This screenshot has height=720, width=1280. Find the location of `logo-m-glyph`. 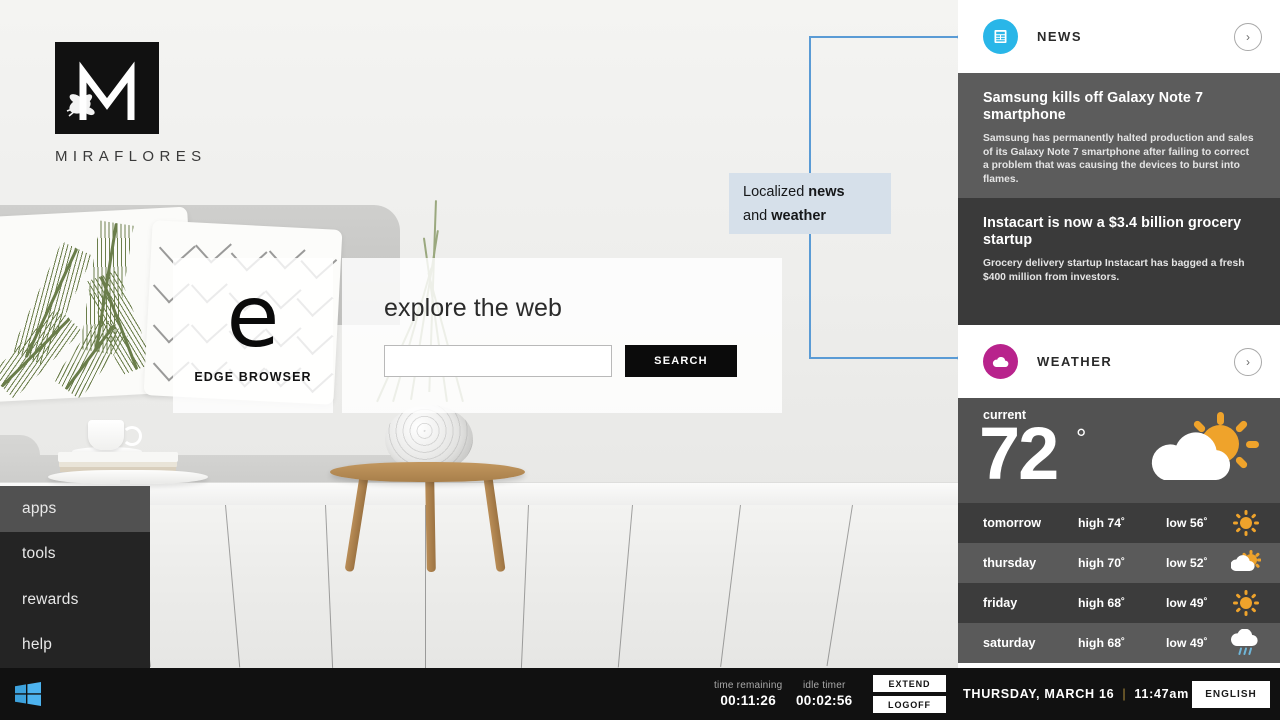

logo-m-glyph is located at coordinates (100, 90).